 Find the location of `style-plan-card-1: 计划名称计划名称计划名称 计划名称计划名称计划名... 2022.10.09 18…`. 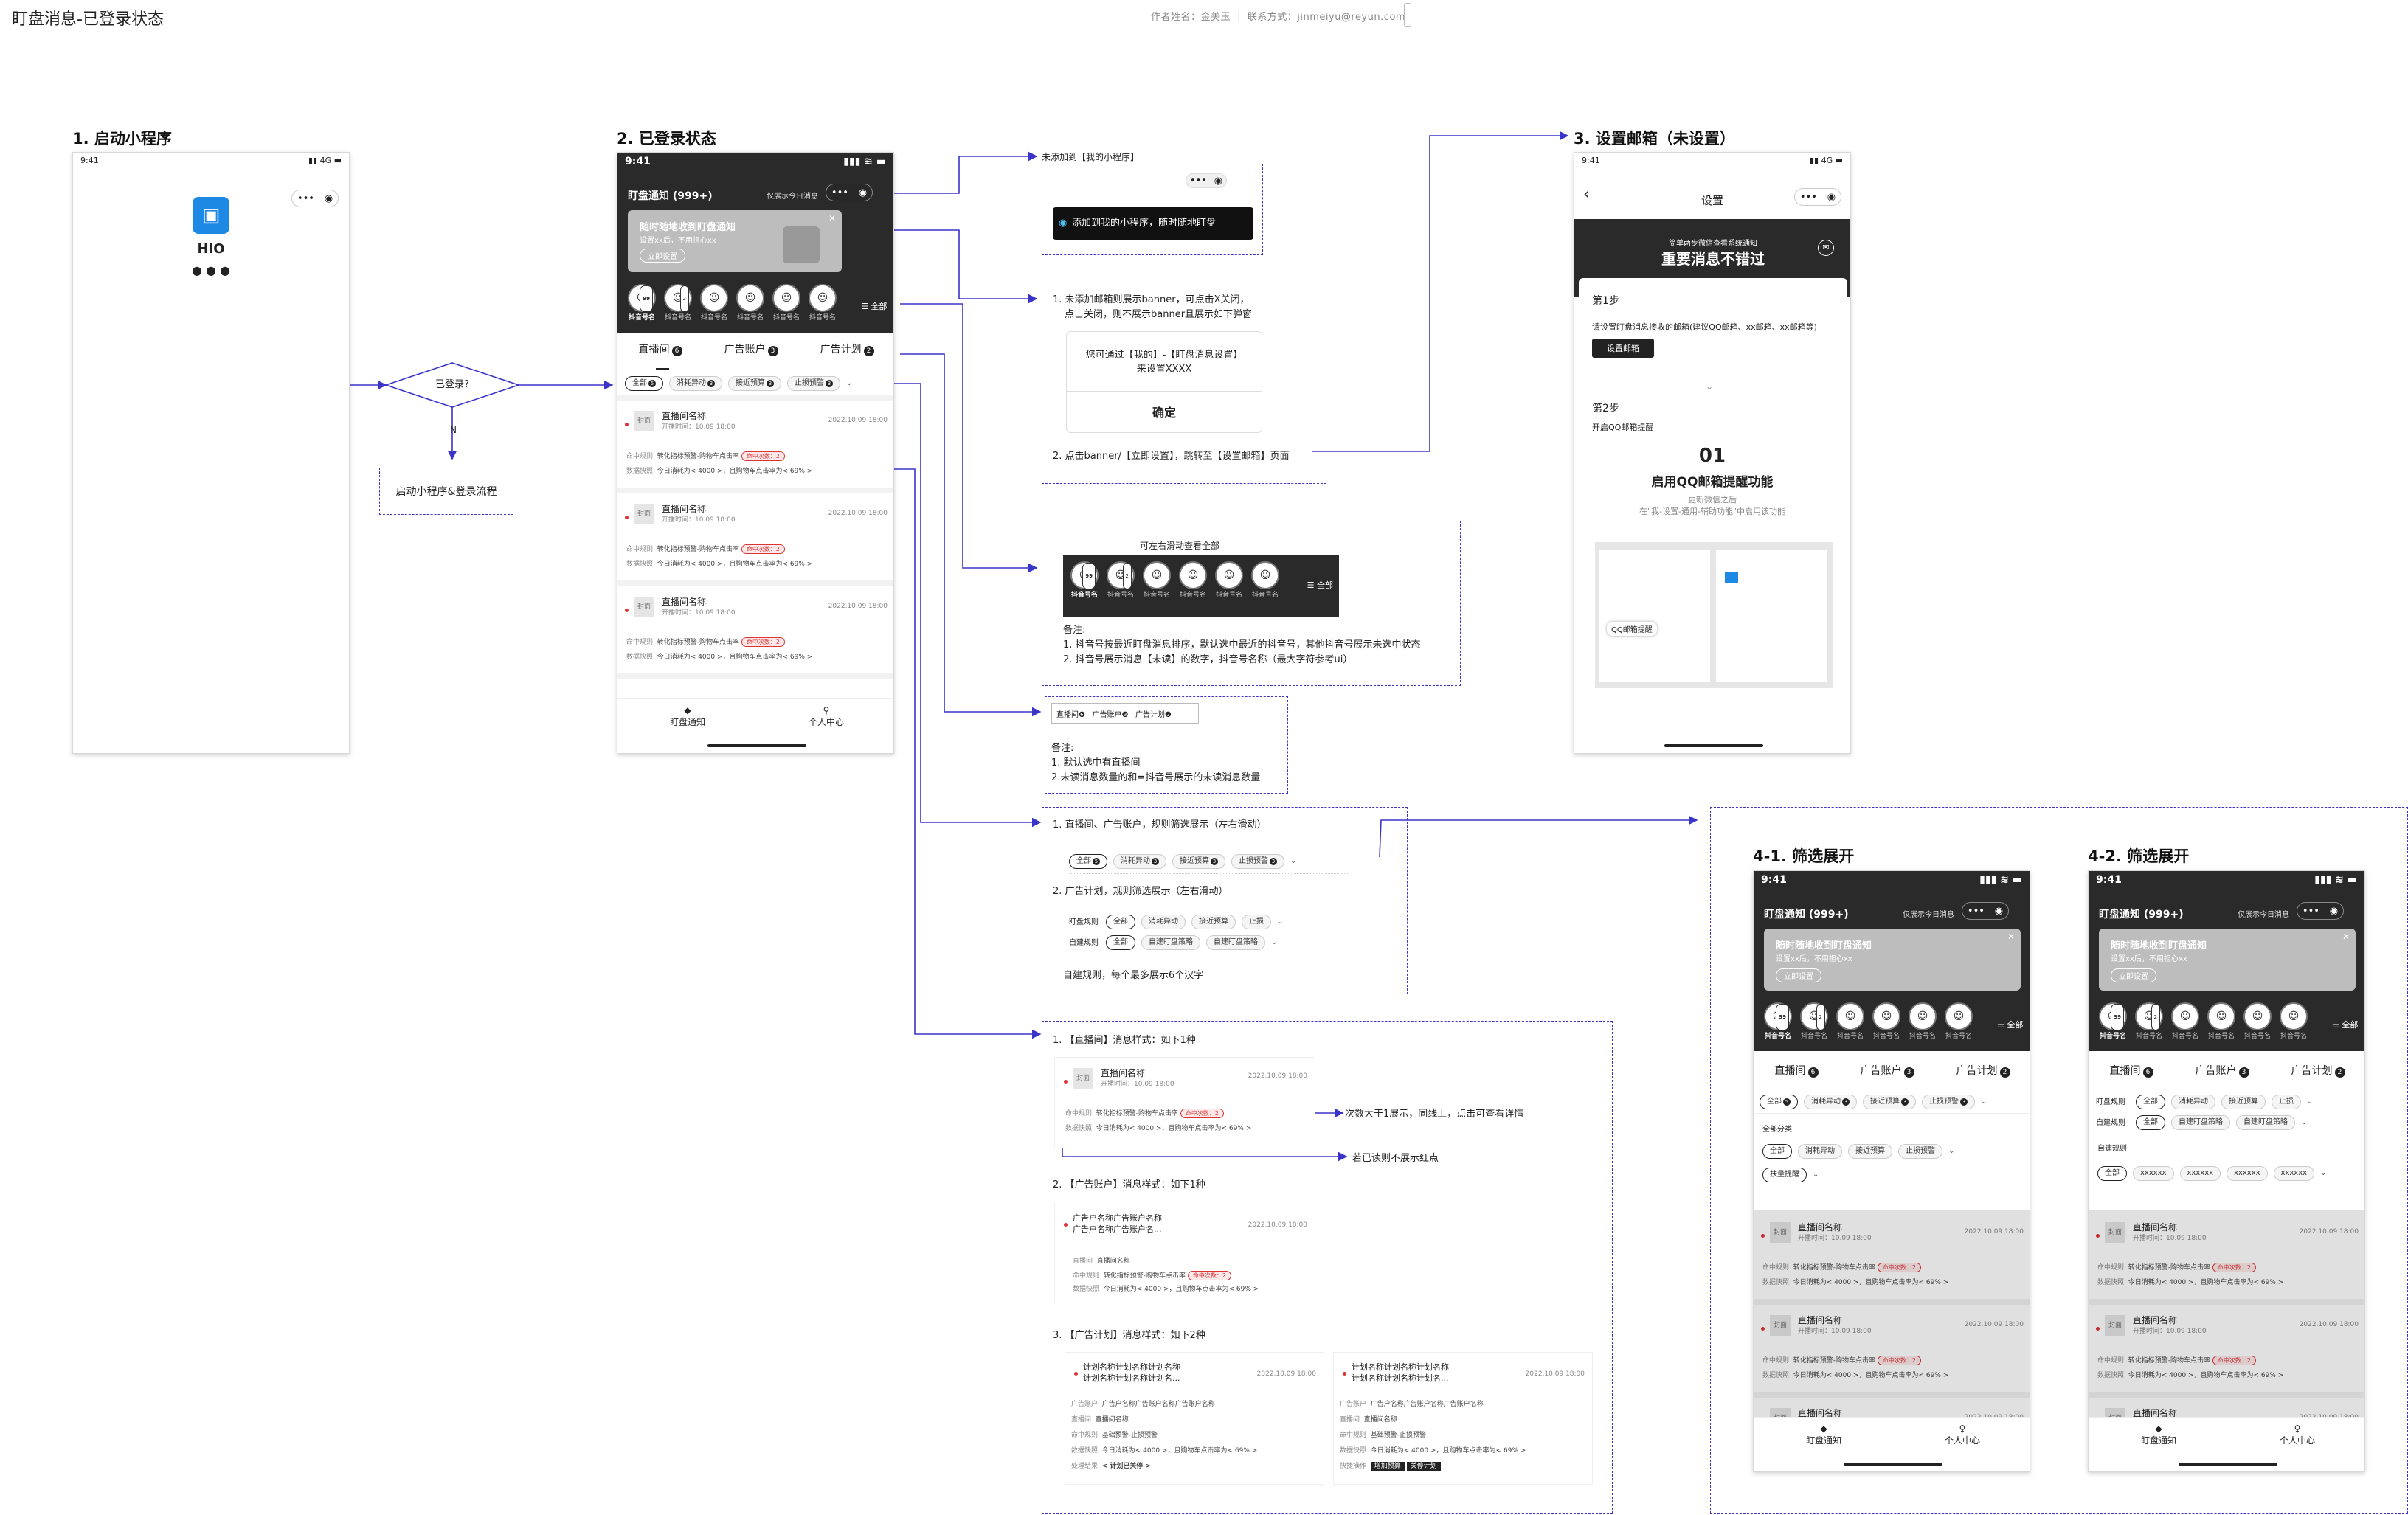

style-plan-card-1: 计划名称计划名称计划名称 计划名称计划名称计划名... 2022.10.09 18… is located at coordinates (1194, 1418).